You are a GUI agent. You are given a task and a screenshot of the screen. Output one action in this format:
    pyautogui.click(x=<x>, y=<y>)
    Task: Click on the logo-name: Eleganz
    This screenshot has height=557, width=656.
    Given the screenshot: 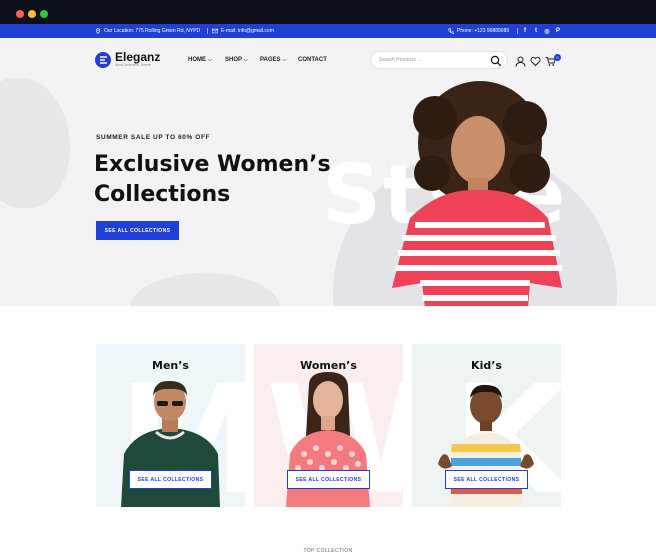 What is the action you would take?
    pyautogui.click(x=138, y=57)
    